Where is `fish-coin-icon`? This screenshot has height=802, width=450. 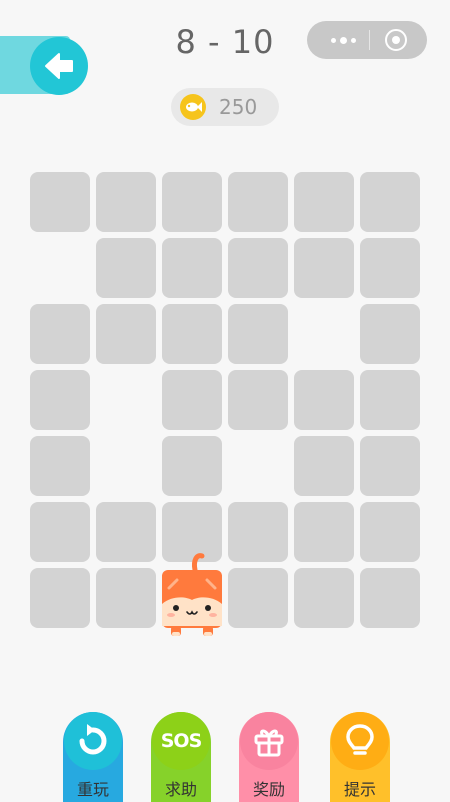 fish-coin-icon is located at coordinates (193, 107).